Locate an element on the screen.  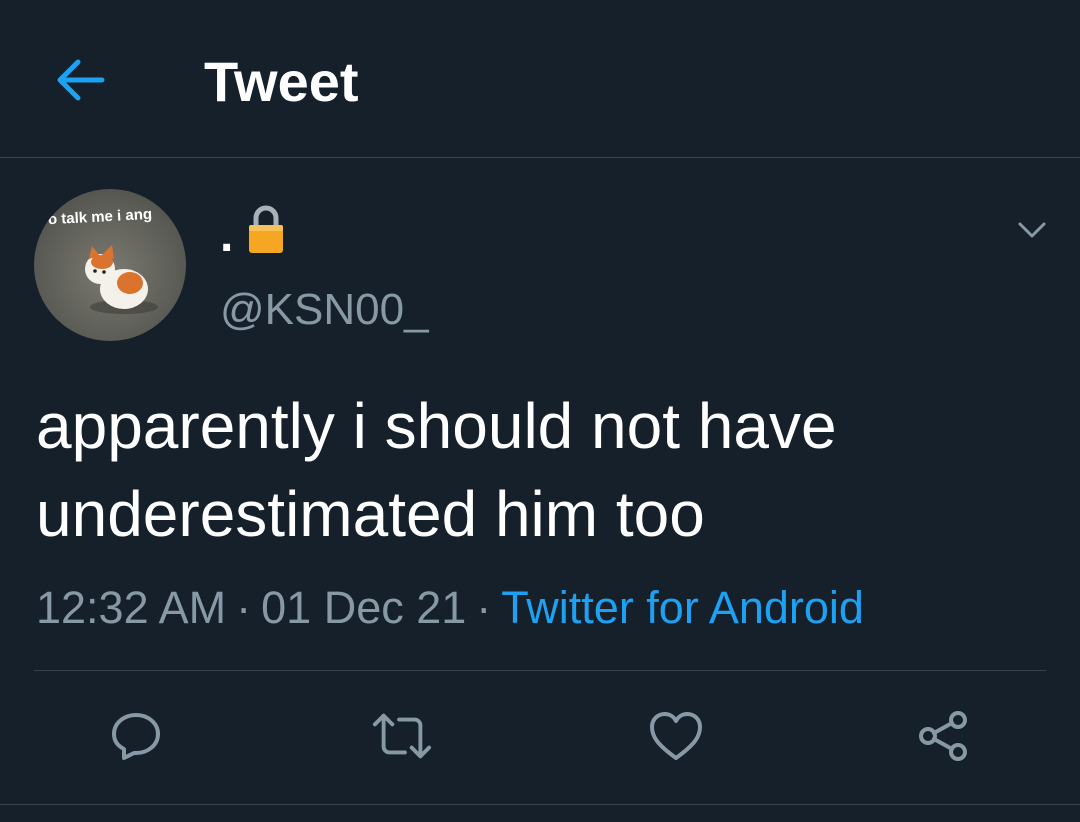
retweet-button is located at coordinates (402, 736).